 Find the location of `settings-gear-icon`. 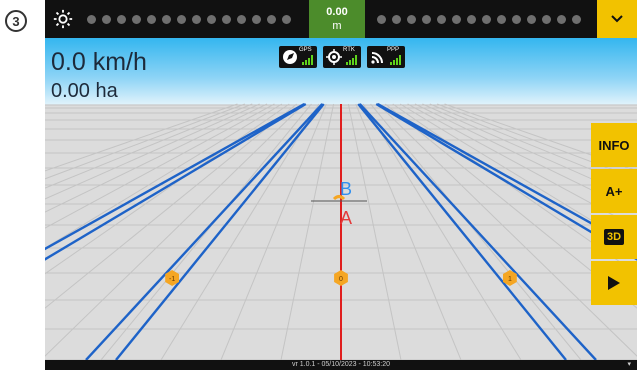

settings-gear-icon is located at coordinates (63, 19).